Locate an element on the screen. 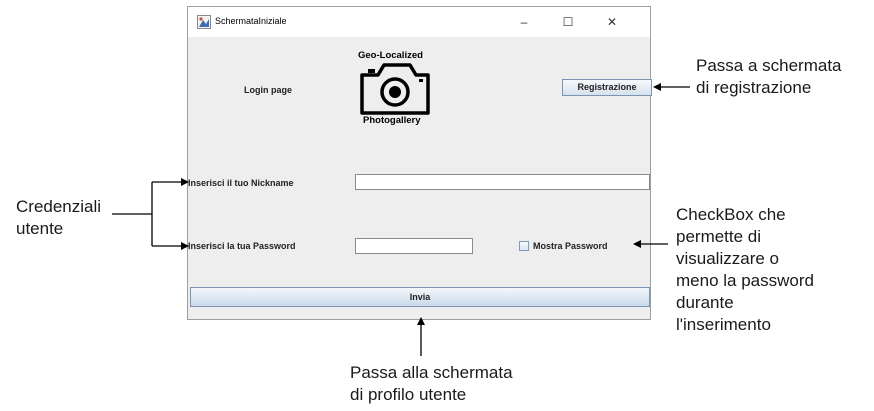 Image resolution: width=874 pixels, height=411 pixels. credentials-annotation: Credenziali utente is located at coordinates (58, 218).